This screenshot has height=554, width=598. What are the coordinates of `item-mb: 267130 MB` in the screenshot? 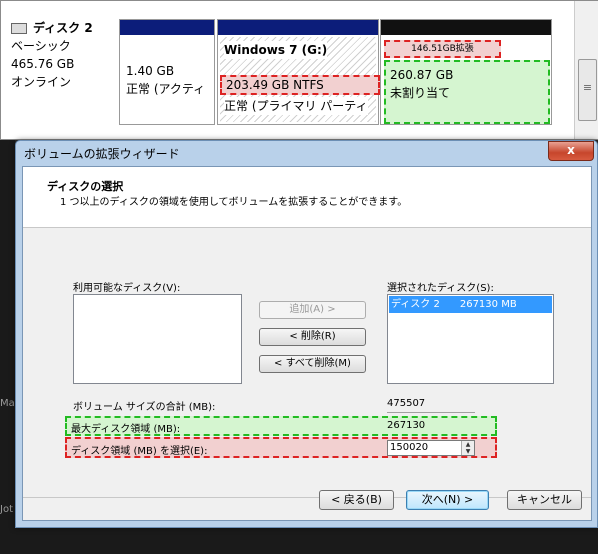 It's located at (488, 304).